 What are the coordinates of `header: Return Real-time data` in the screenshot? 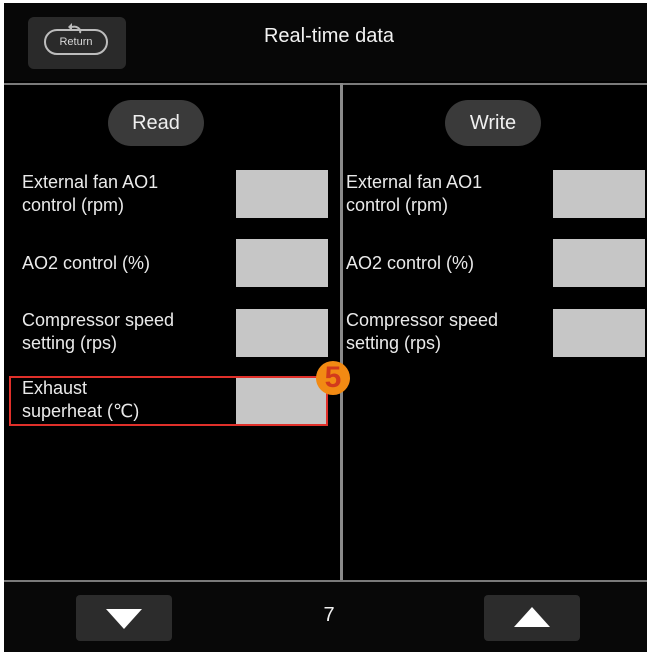 It's located at (325, 42).